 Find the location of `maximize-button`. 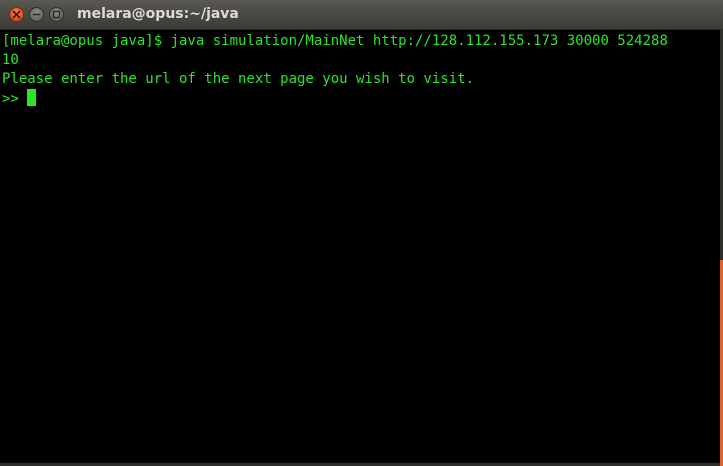

maximize-button is located at coordinates (56, 14).